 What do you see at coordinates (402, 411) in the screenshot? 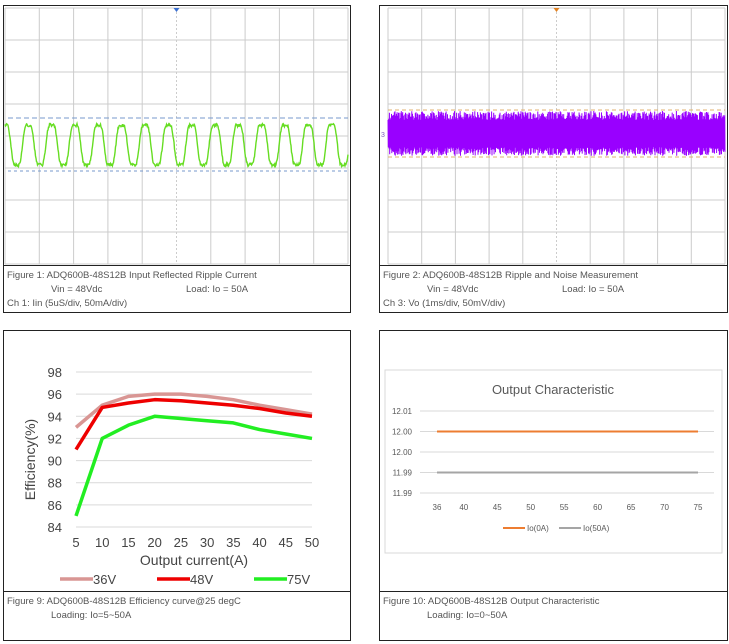
I see `y-tick-label: 12.01` at bounding box center [402, 411].